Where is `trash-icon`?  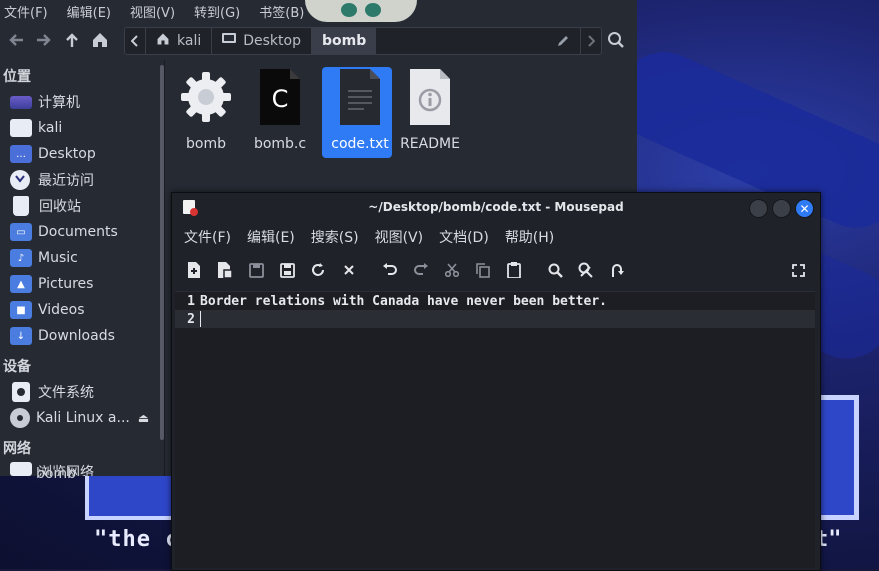 trash-icon is located at coordinates (21, 206).